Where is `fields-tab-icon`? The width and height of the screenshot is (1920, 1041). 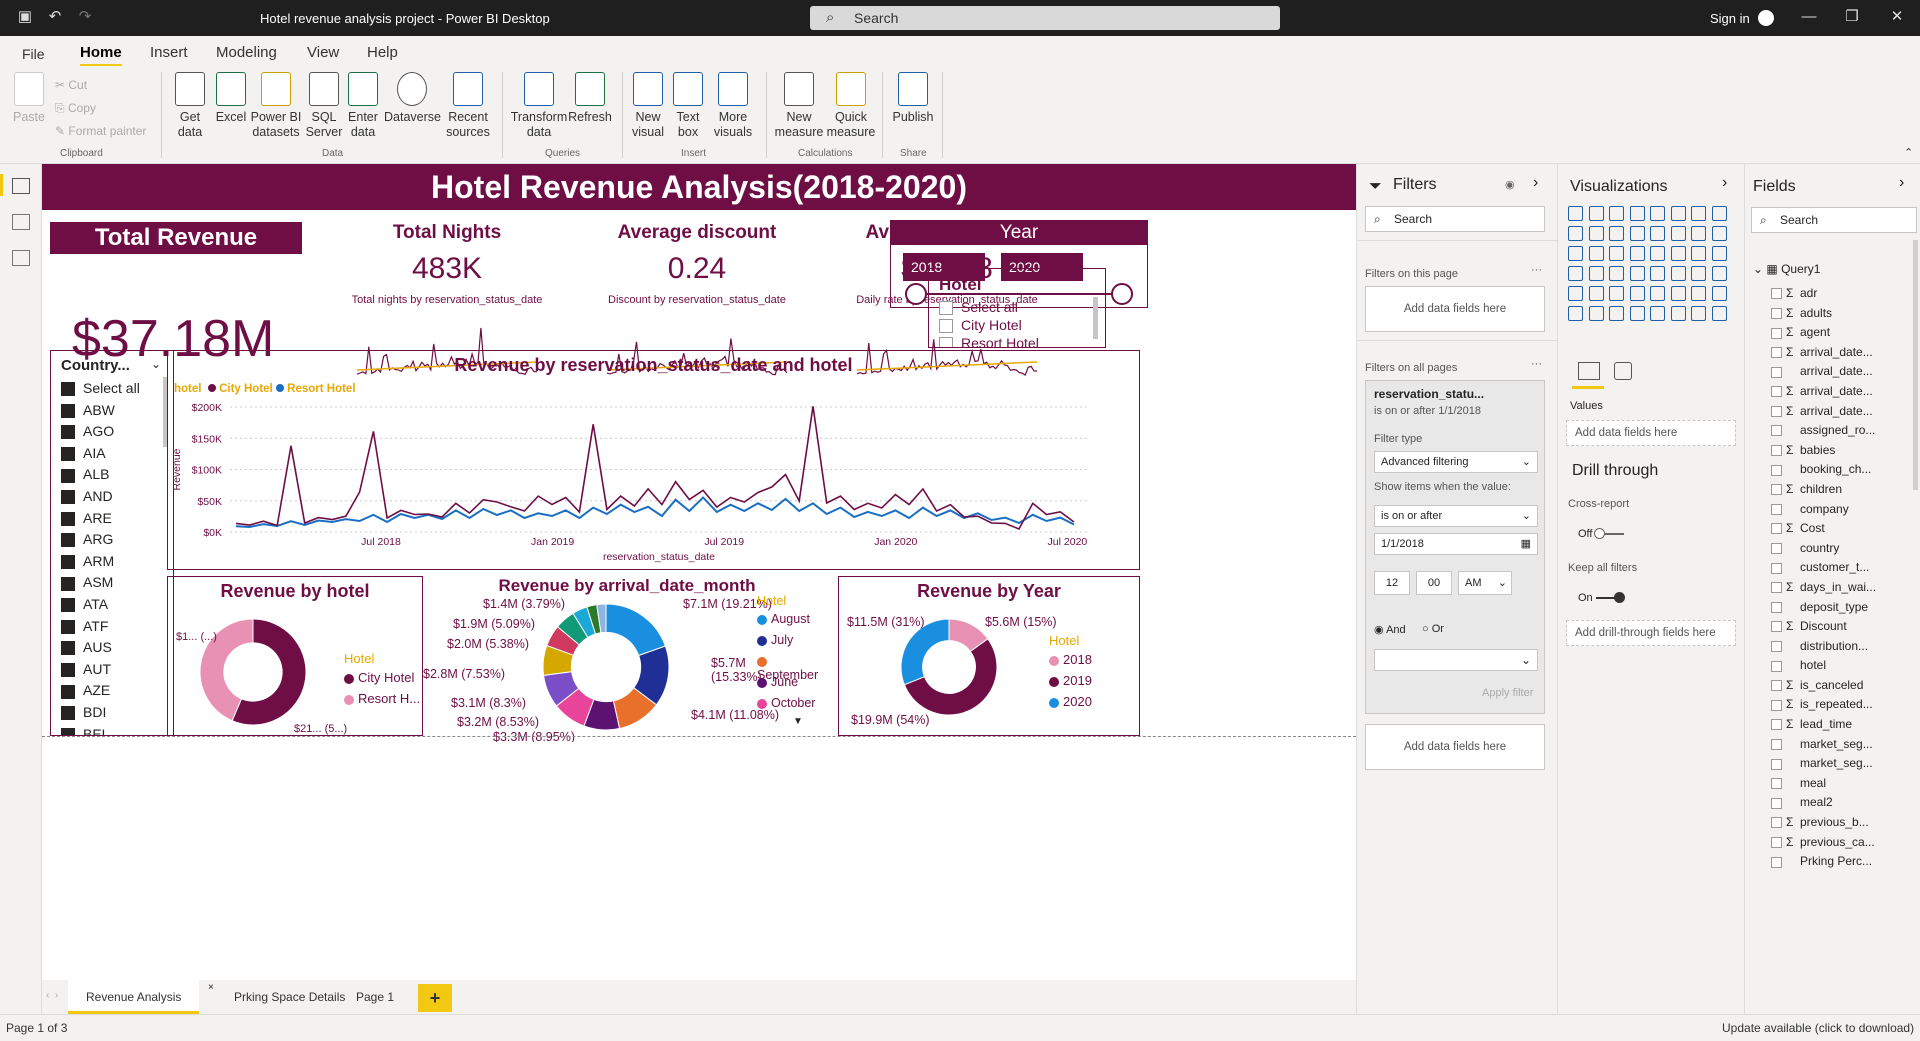 fields-tab-icon is located at coordinates (1589, 371).